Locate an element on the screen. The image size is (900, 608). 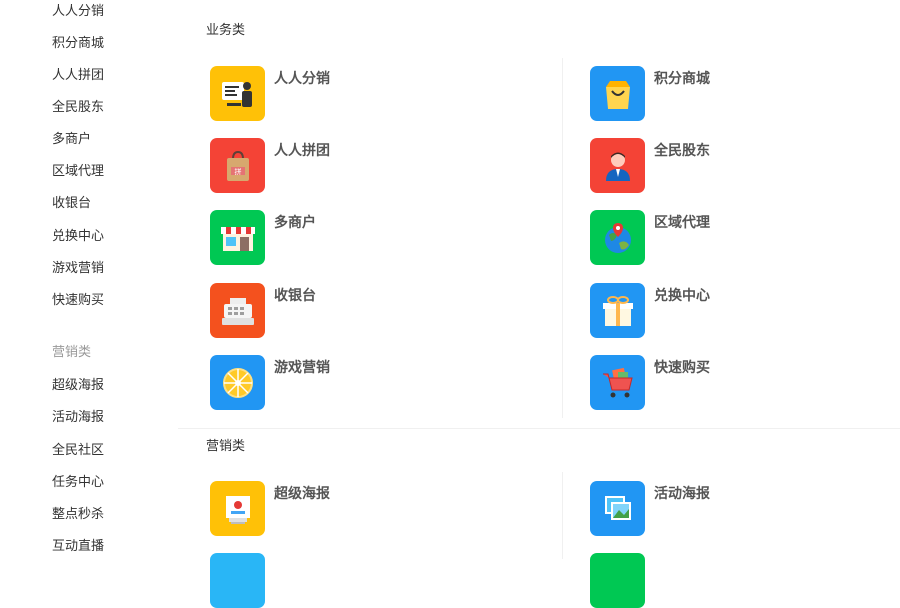
app-super-poster: 超级海报 is located at coordinates (270, 508).